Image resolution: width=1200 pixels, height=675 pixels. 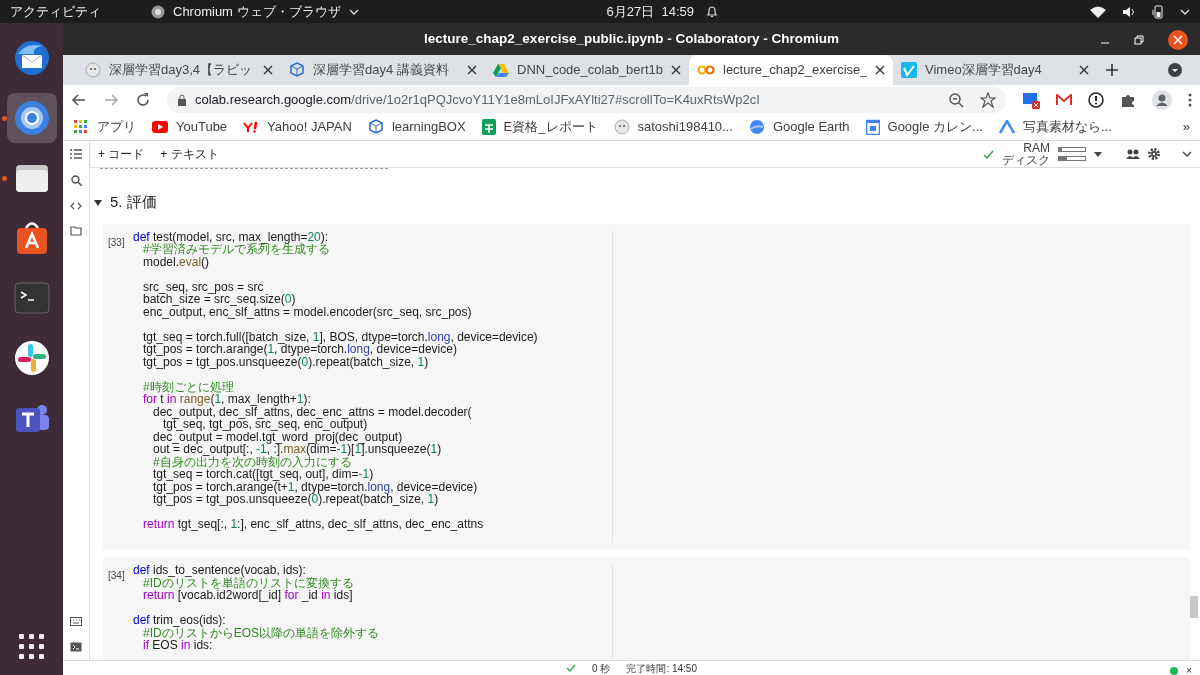 I want to click on code-line: tgt_pos = torch.arange(t+1, dtype=torch.long, device=device), so click(x=315, y=487).